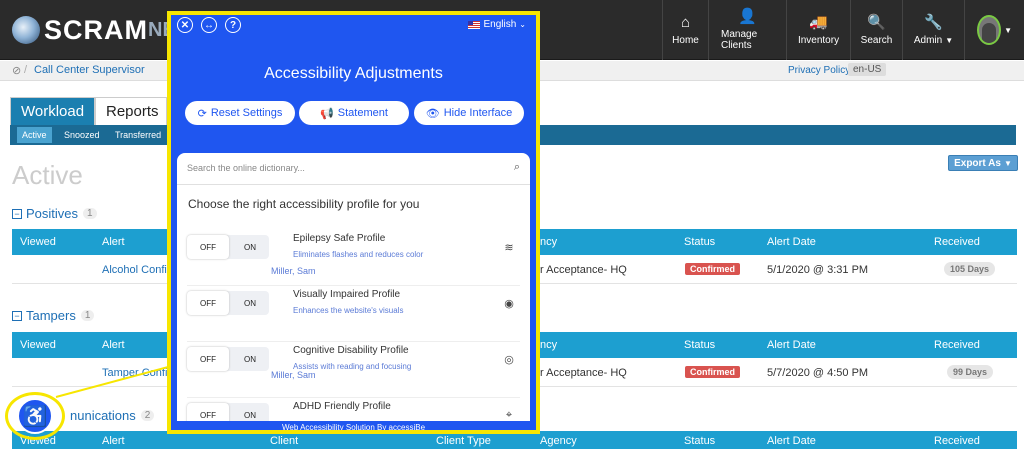 The height and width of the screenshot is (449, 1024). I want to click on avatar-silhouette-icon, so click(989, 33).